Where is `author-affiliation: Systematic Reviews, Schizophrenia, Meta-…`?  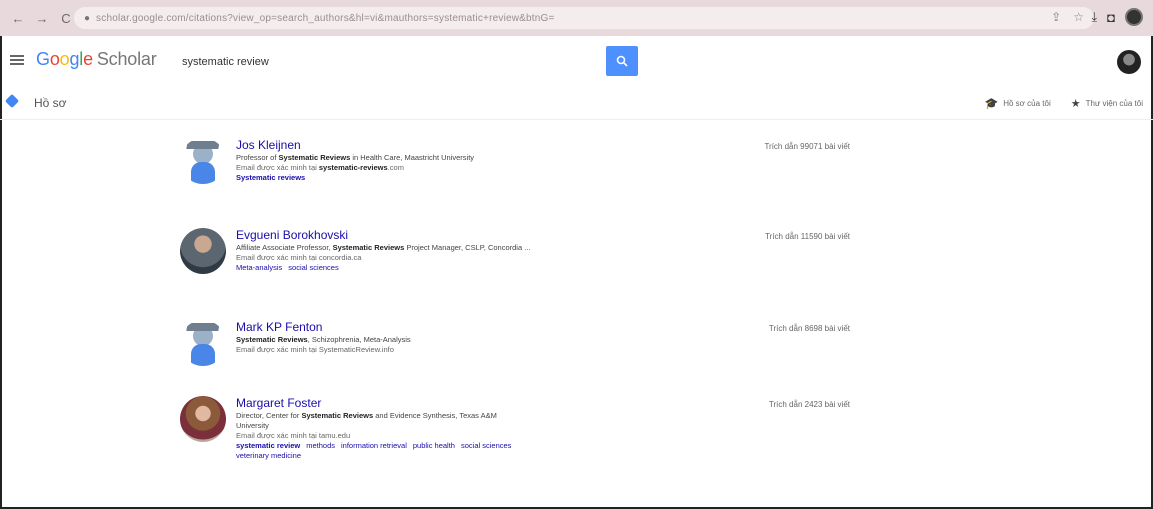 author-affiliation: Systematic Reviews, Schizophrenia, Meta-… is located at coordinates (323, 339).